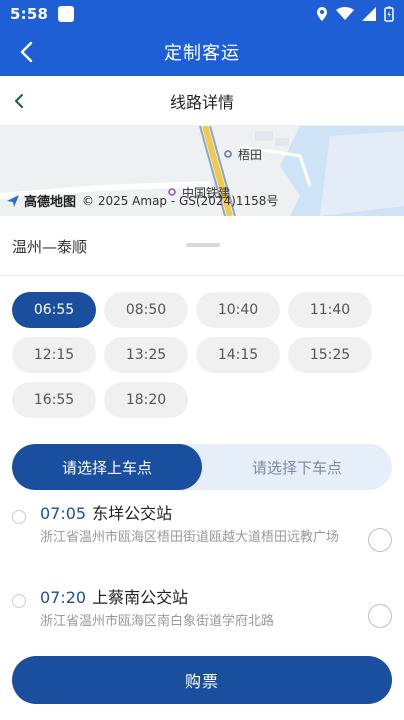  I want to click on route-map: 梧田 中国铁建 高德地图 © 2025 Amap - GS(2024)1158号, so click(202, 171).